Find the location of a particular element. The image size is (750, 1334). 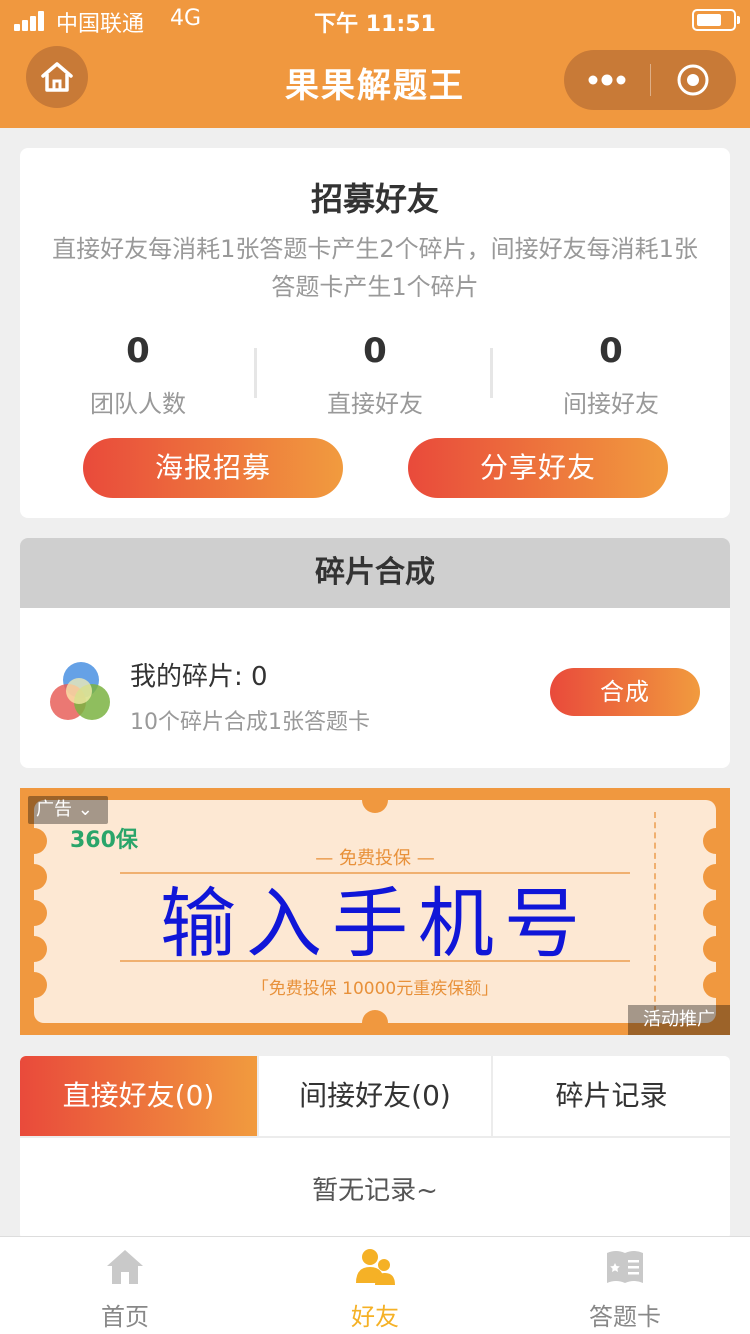

ad-tag: 广告 ⌄ is located at coordinates (68, 810).